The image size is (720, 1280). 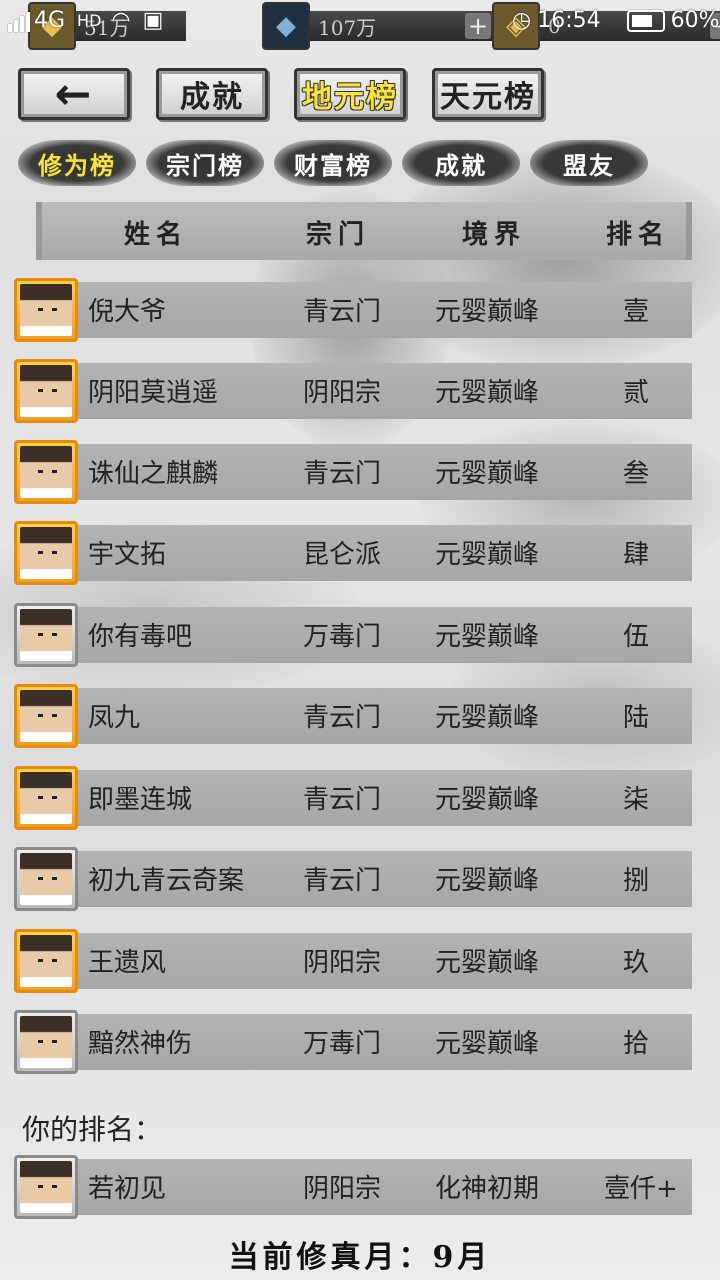 What do you see at coordinates (205, 163) in the screenshot?
I see `tab-sect: 宗门榜` at bounding box center [205, 163].